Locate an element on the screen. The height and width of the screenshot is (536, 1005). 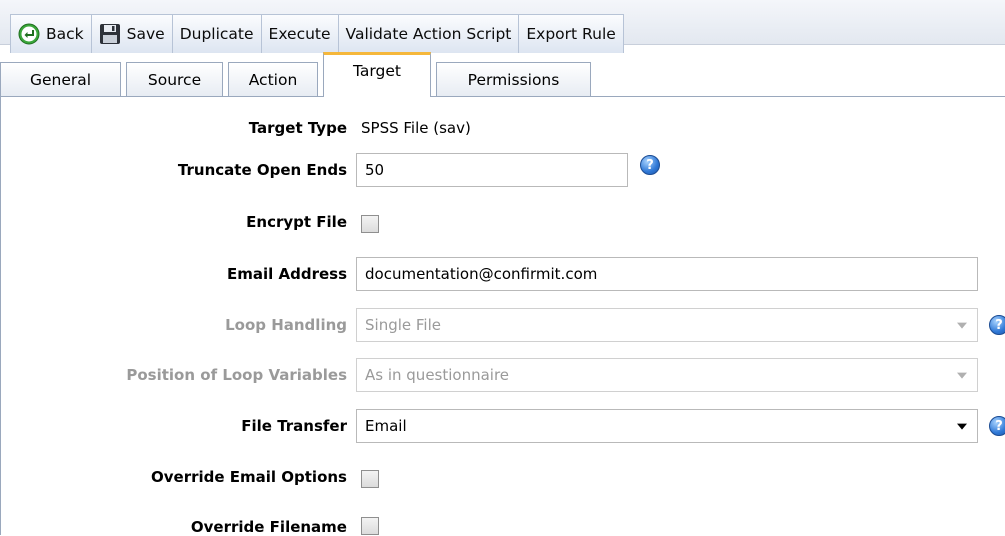
override-filename-label: Override Filename is located at coordinates (268, 527).